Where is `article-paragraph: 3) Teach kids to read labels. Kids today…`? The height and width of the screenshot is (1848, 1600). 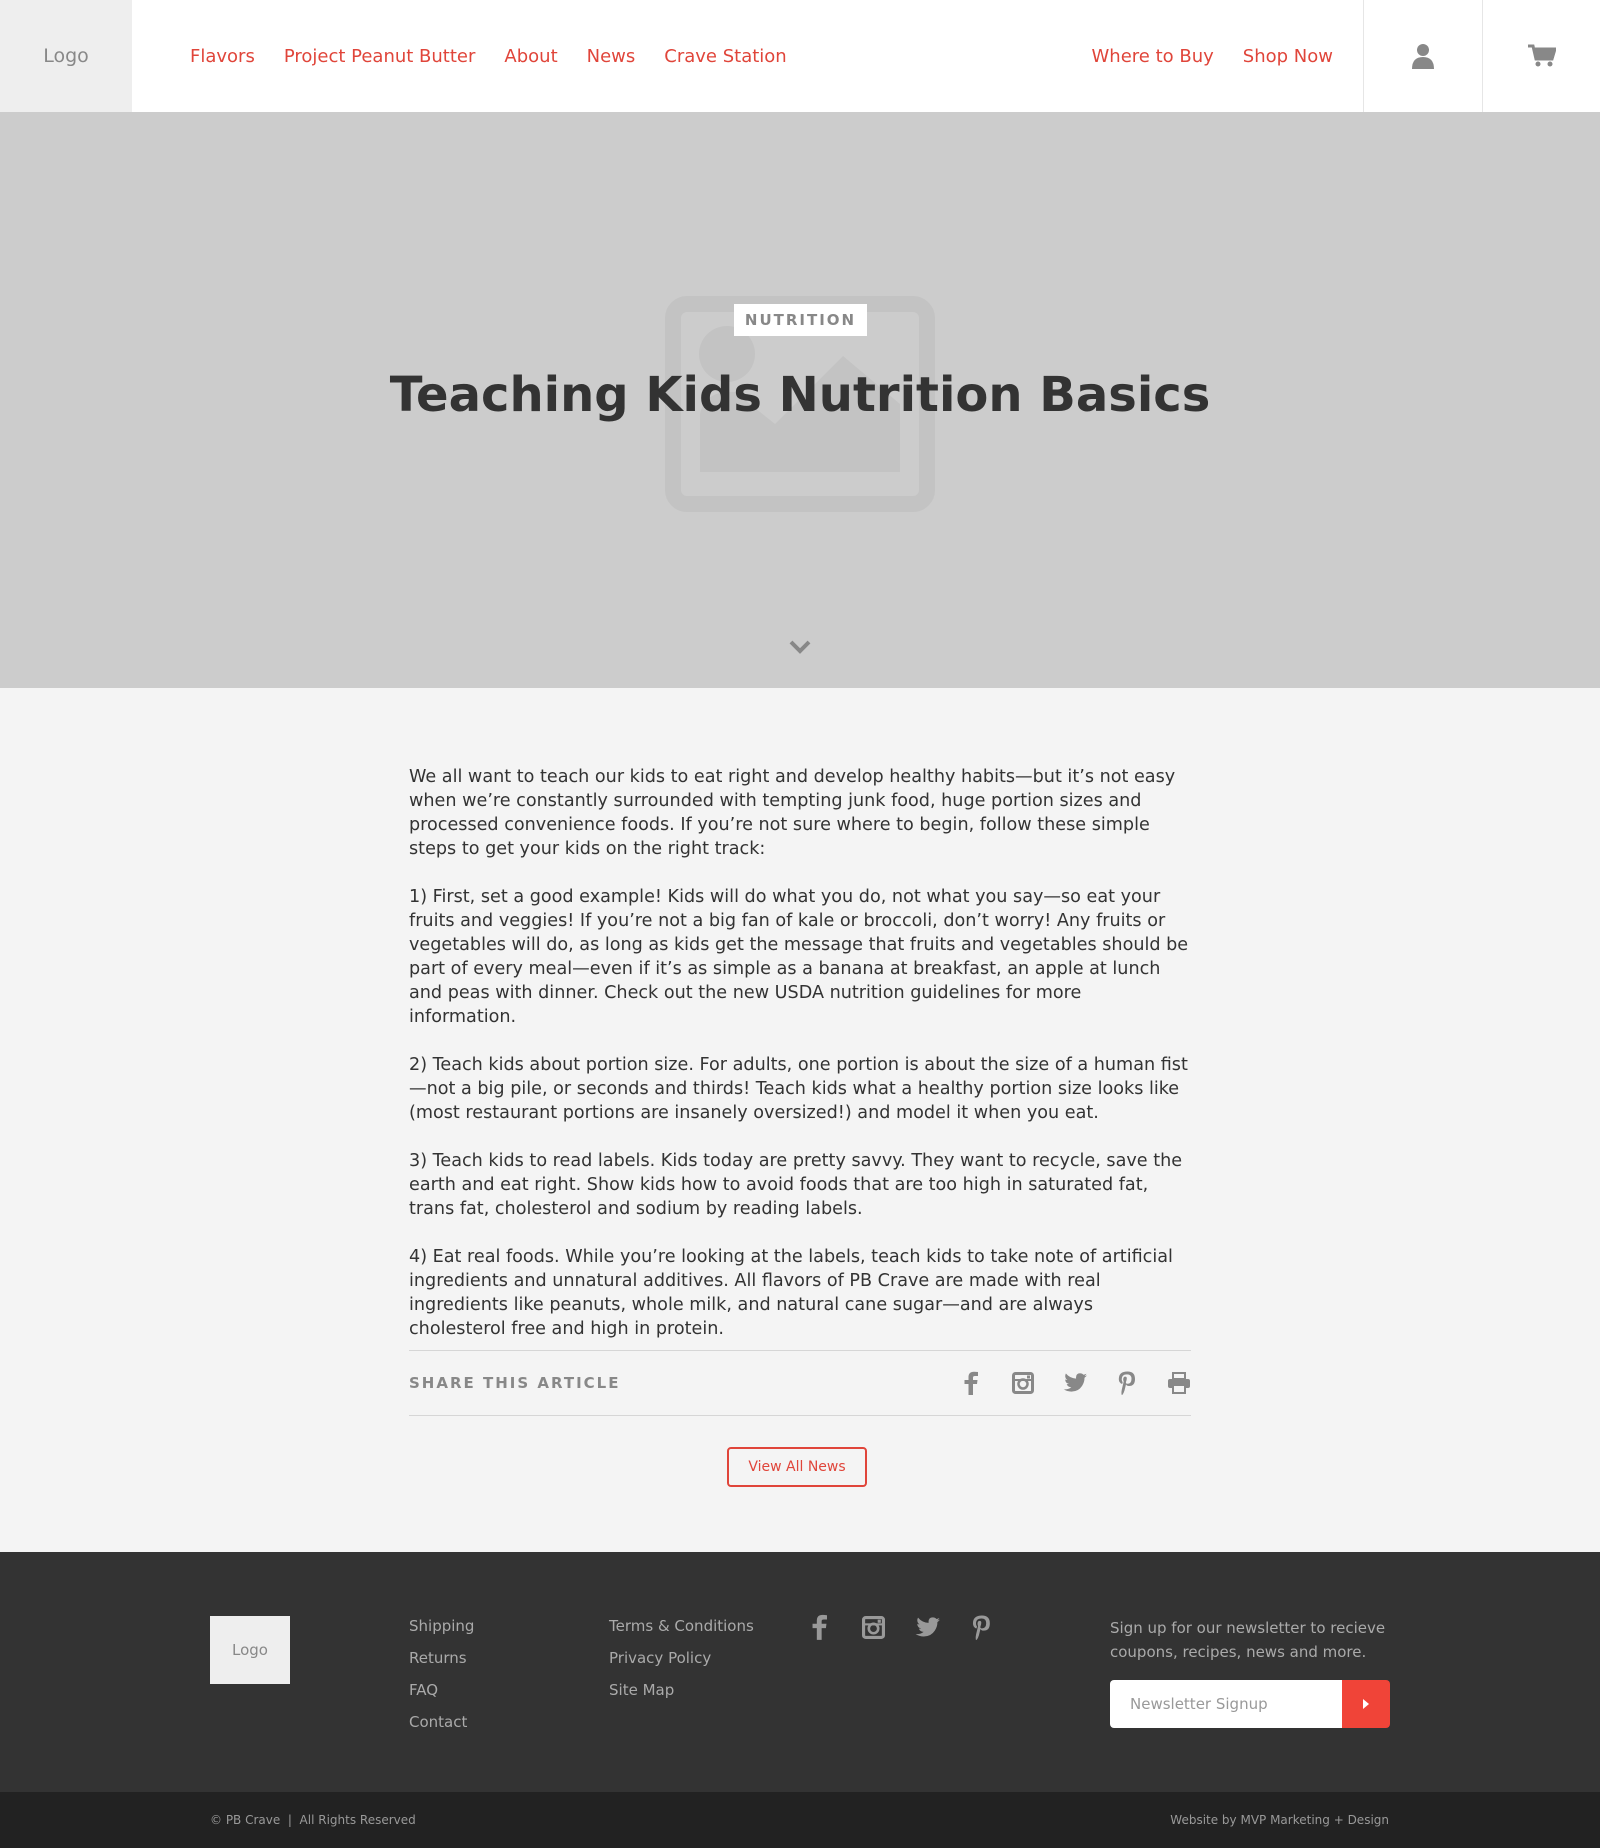 article-paragraph: 3) Teach kids to read labels. Kids today… is located at coordinates (796, 1185).